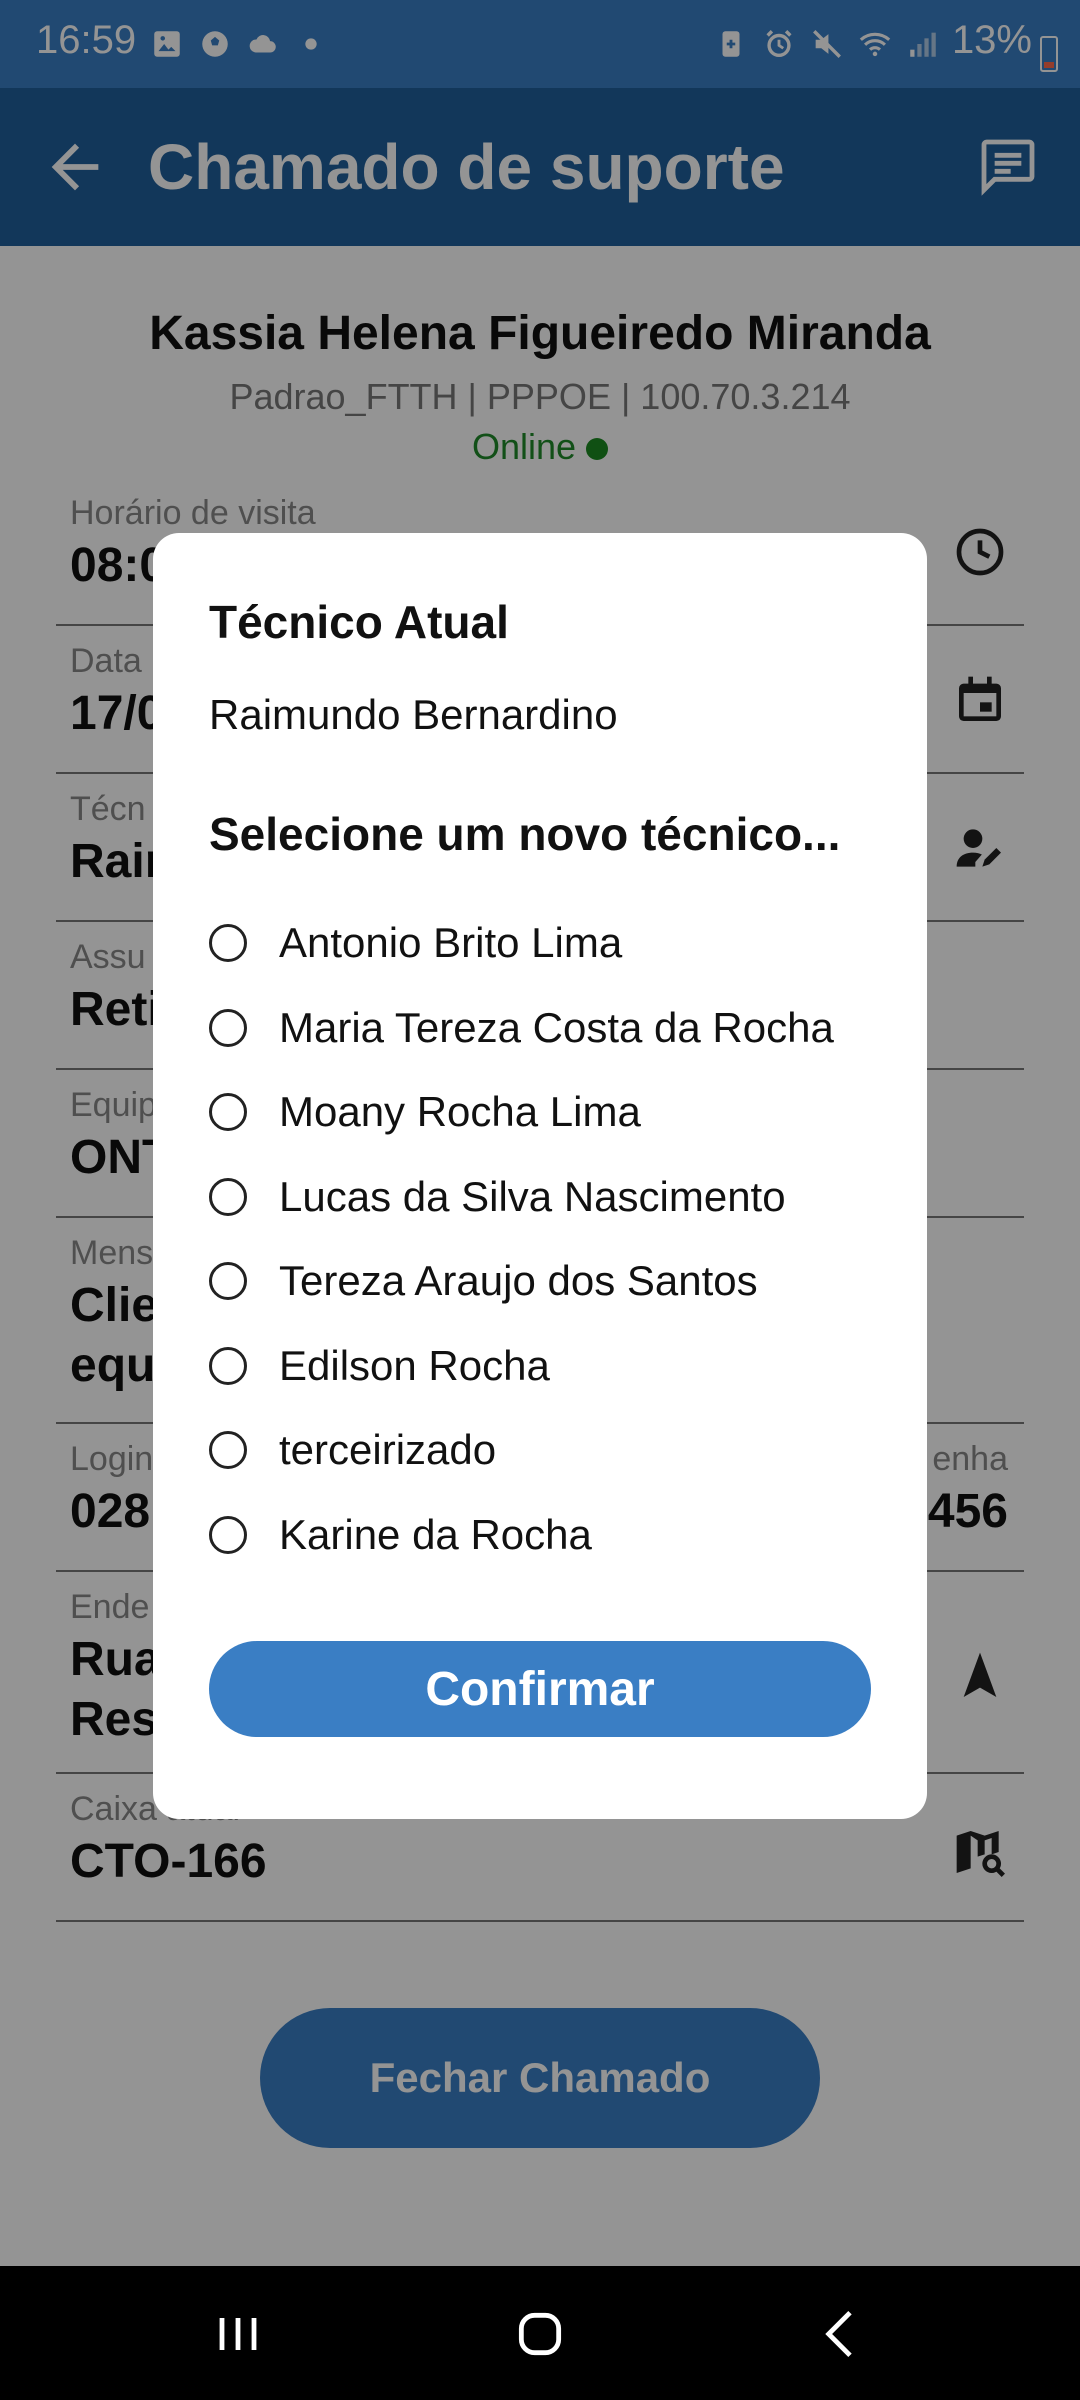  What do you see at coordinates (532, 1196) in the screenshot?
I see `option-label: Lucas da Silva Nascimento` at bounding box center [532, 1196].